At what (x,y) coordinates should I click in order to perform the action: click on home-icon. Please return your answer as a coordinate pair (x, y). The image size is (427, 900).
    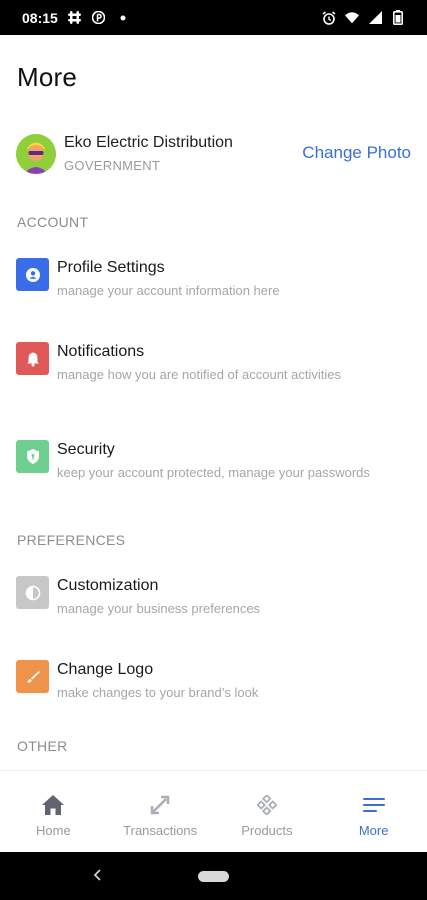
    Looking at the image, I should click on (53, 805).